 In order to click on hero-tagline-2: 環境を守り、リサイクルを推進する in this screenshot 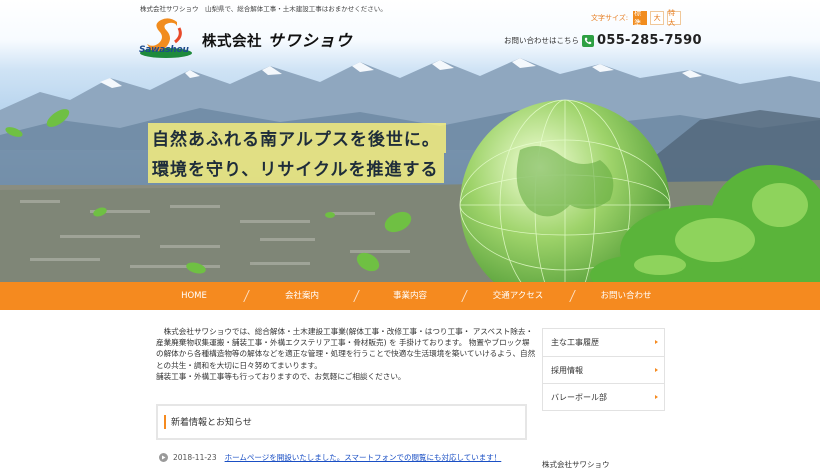, I will do `click(296, 168)`.